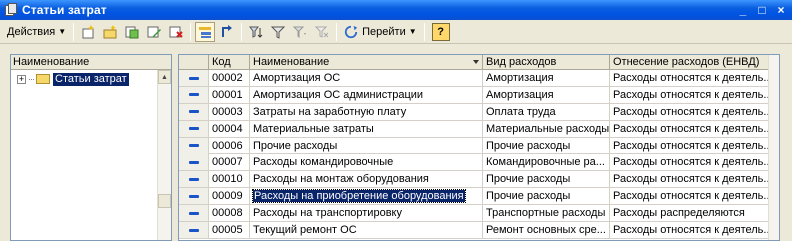 The height and width of the screenshot is (241, 792). I want to click on cell-code: 00003, so click(229, 111).